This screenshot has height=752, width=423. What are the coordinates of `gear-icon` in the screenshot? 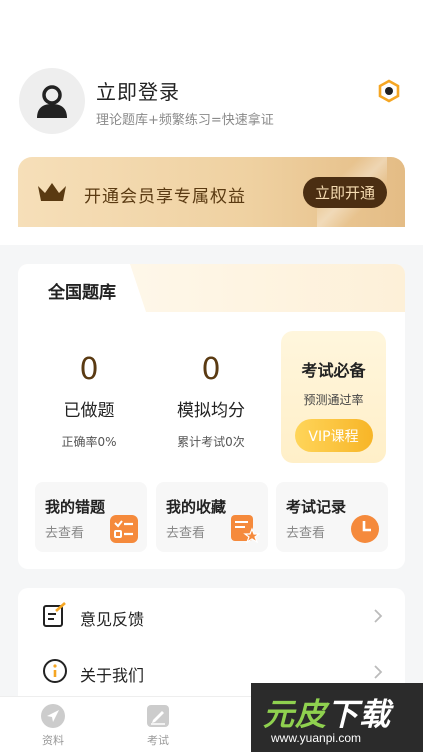 It's located at (389, 91).